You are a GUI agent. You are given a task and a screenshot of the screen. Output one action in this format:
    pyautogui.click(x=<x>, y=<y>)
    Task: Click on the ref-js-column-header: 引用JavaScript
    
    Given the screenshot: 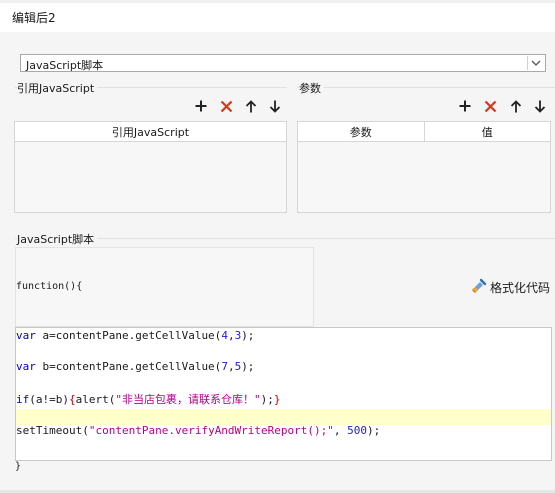 What is the action you would take?
    pyautogui.click(x=150, y=131)
    